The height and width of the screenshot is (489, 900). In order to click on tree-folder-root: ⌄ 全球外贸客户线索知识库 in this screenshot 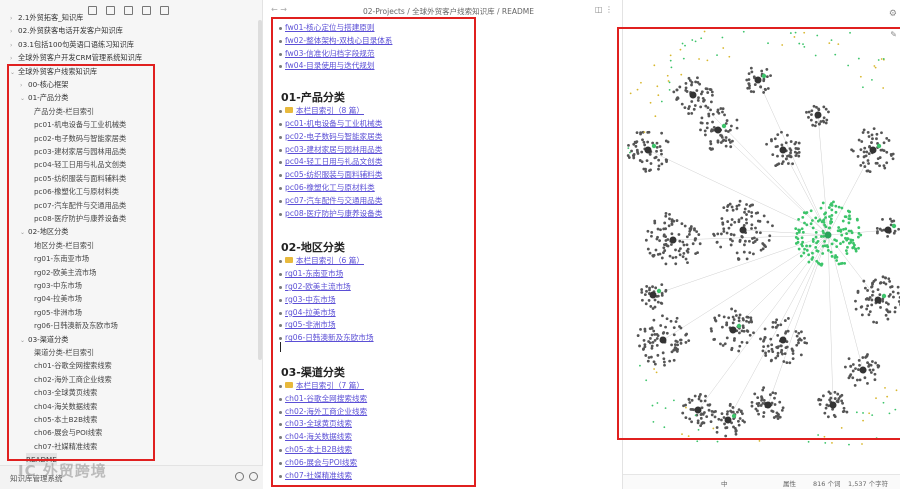, I will do `click(53, 71)`.